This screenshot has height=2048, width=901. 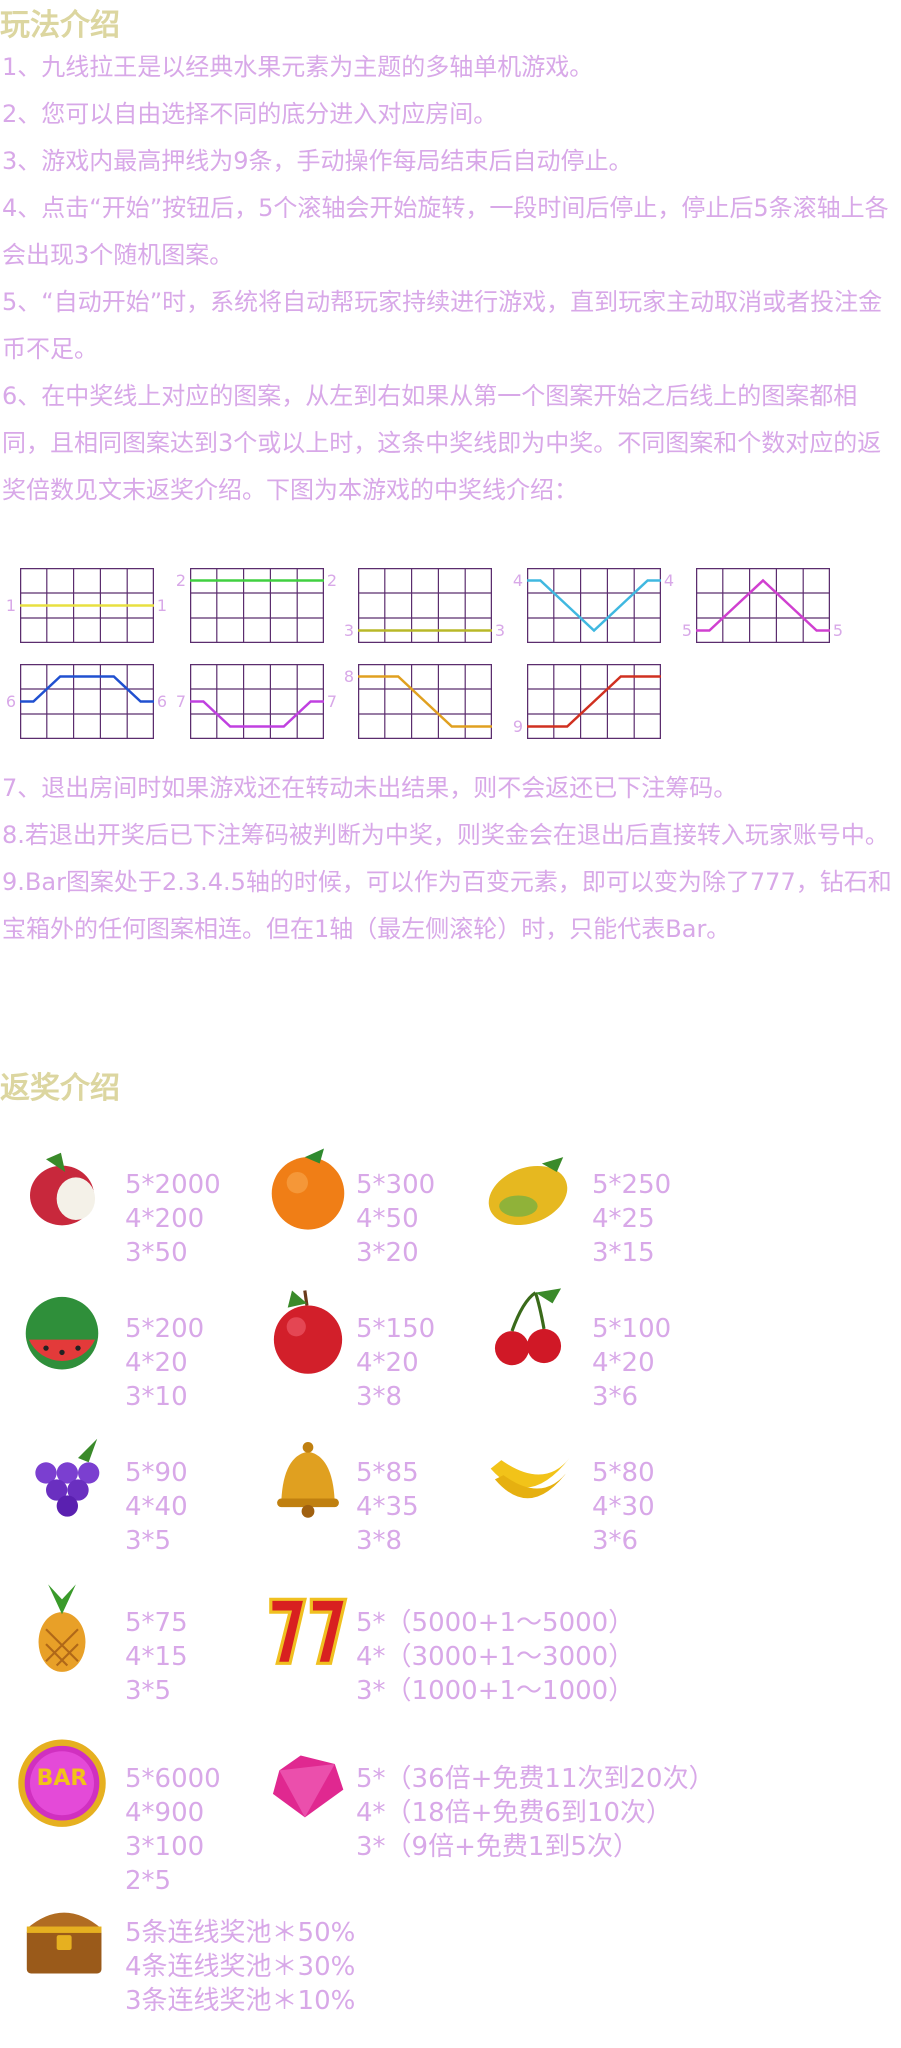 What do you see at coordinates (669, 580) in the screenshot?
I see `payline-number-right: 4` at bounding box center [669, 580].